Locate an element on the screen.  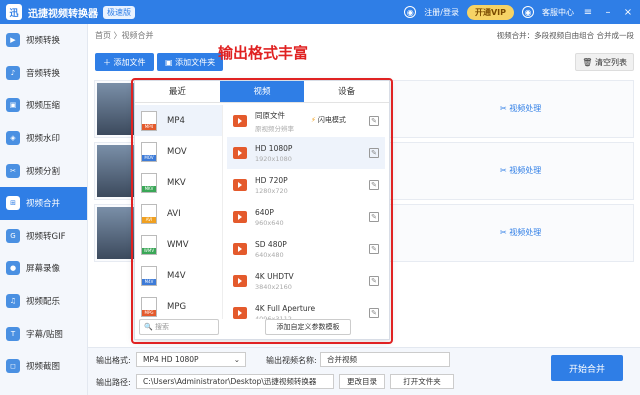
sidebar-item-subtitle: T 字幕/贴图 is located at coordinates (43, 333).